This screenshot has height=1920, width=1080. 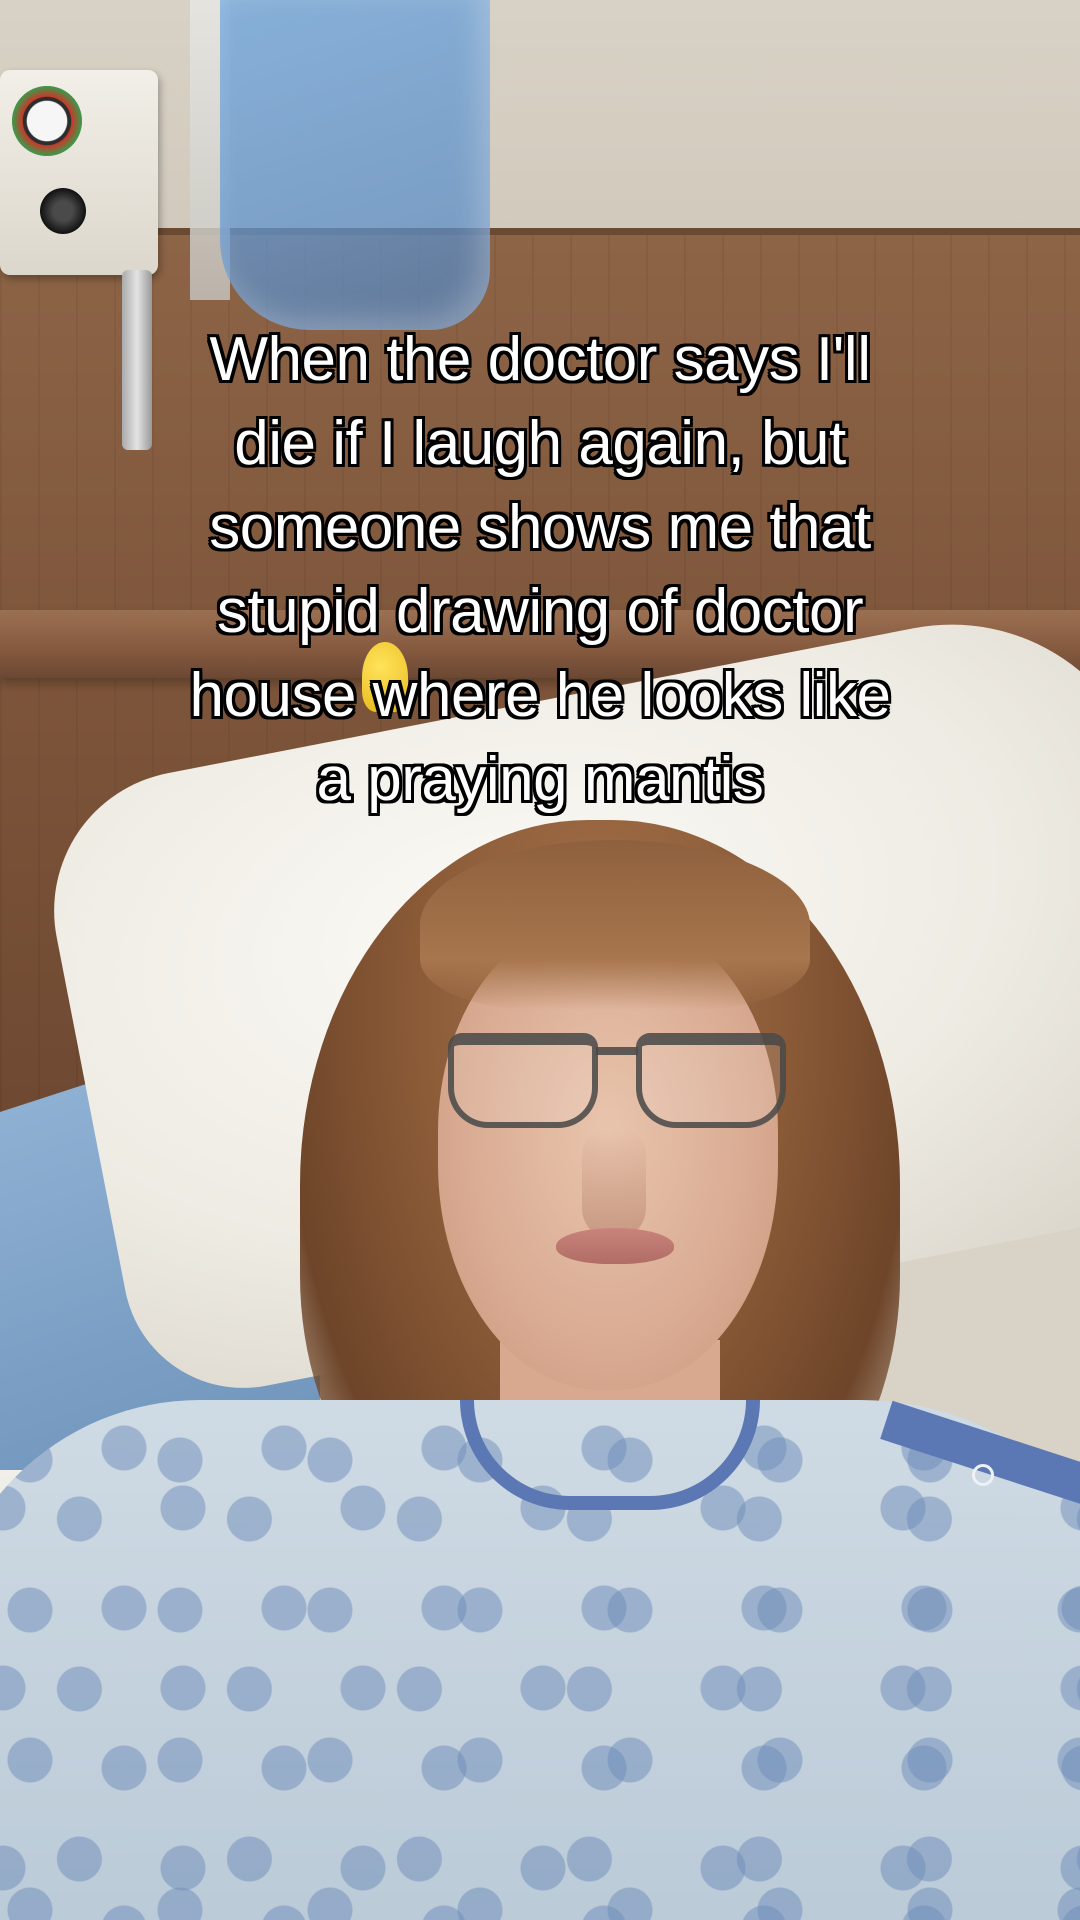 I want to click on glasses, so click(x=618, y=1080).